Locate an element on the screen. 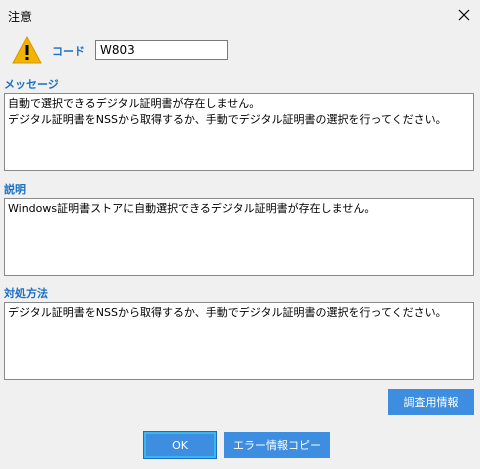  debug-info-button: 調査用情報 is located at coordinates (431, 402).